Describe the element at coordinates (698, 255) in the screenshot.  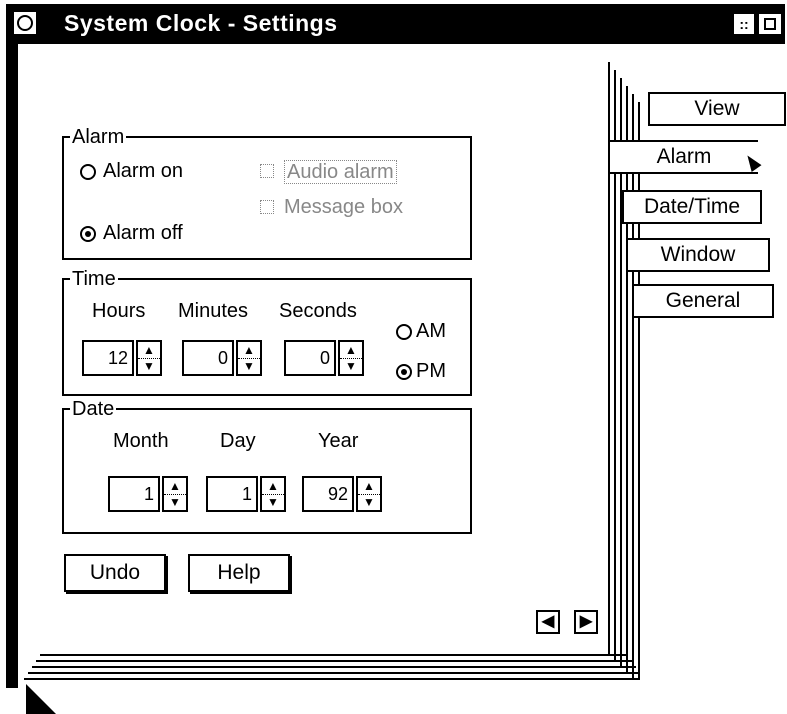
I see `tab-window: Window` at that location.